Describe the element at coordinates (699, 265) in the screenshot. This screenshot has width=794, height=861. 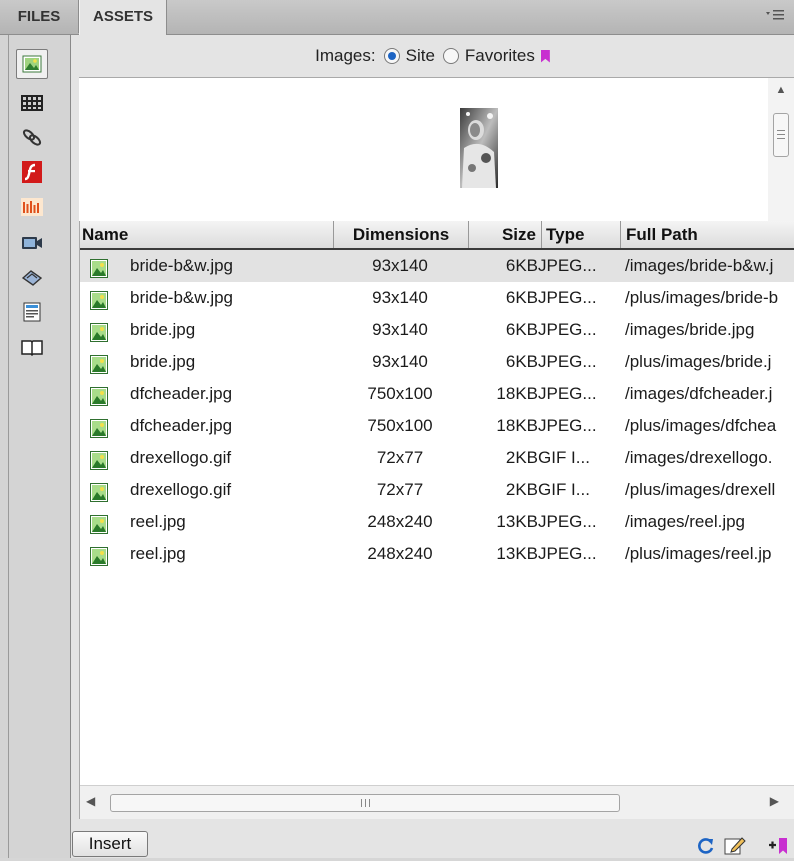
I see `cell-full-path: /images/bride-b&w.j` at that location.